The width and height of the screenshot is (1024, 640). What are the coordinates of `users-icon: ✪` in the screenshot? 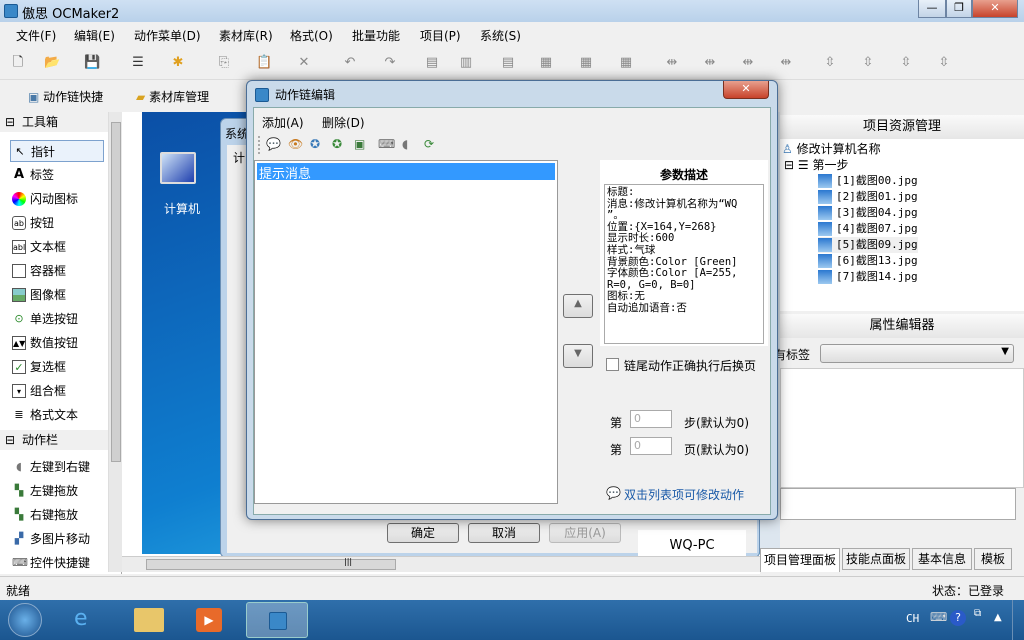 It's located at (315, 144).